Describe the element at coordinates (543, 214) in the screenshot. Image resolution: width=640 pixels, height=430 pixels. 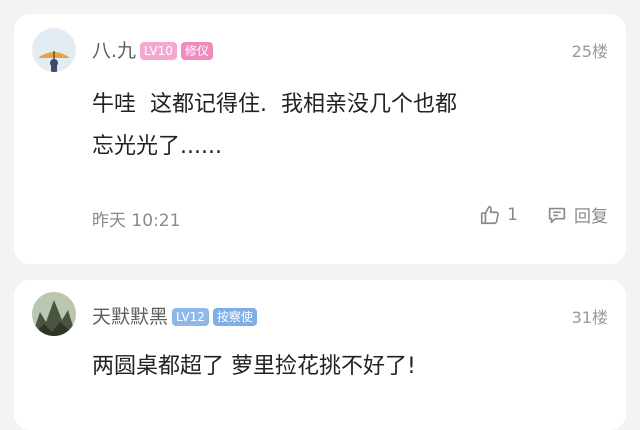
I see `comment-actions: 1 回复` at that location.